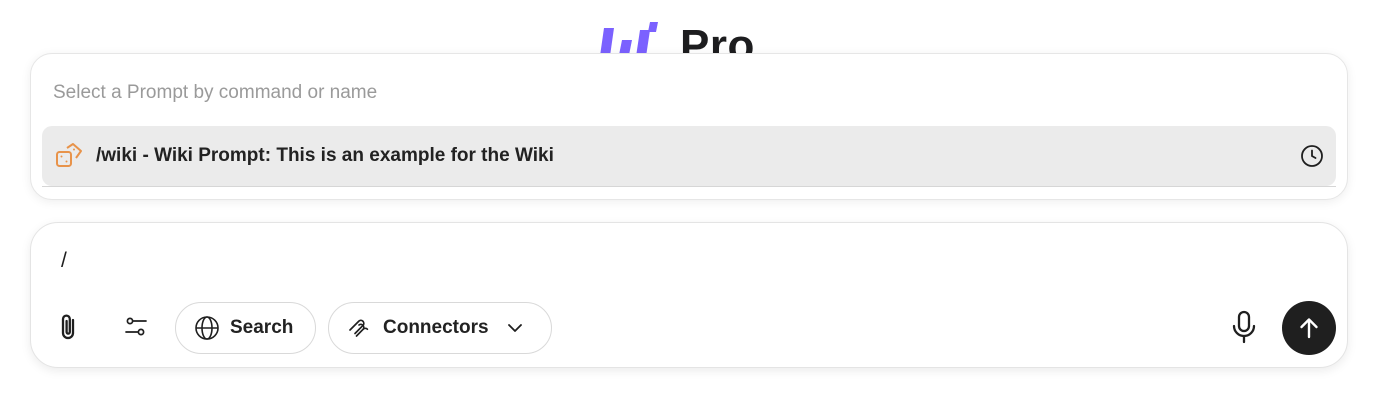 The image size is (1388, 405). Describe the element at coordinates (359, 328) in the screenshot. I see `connectors-icon` at that location.